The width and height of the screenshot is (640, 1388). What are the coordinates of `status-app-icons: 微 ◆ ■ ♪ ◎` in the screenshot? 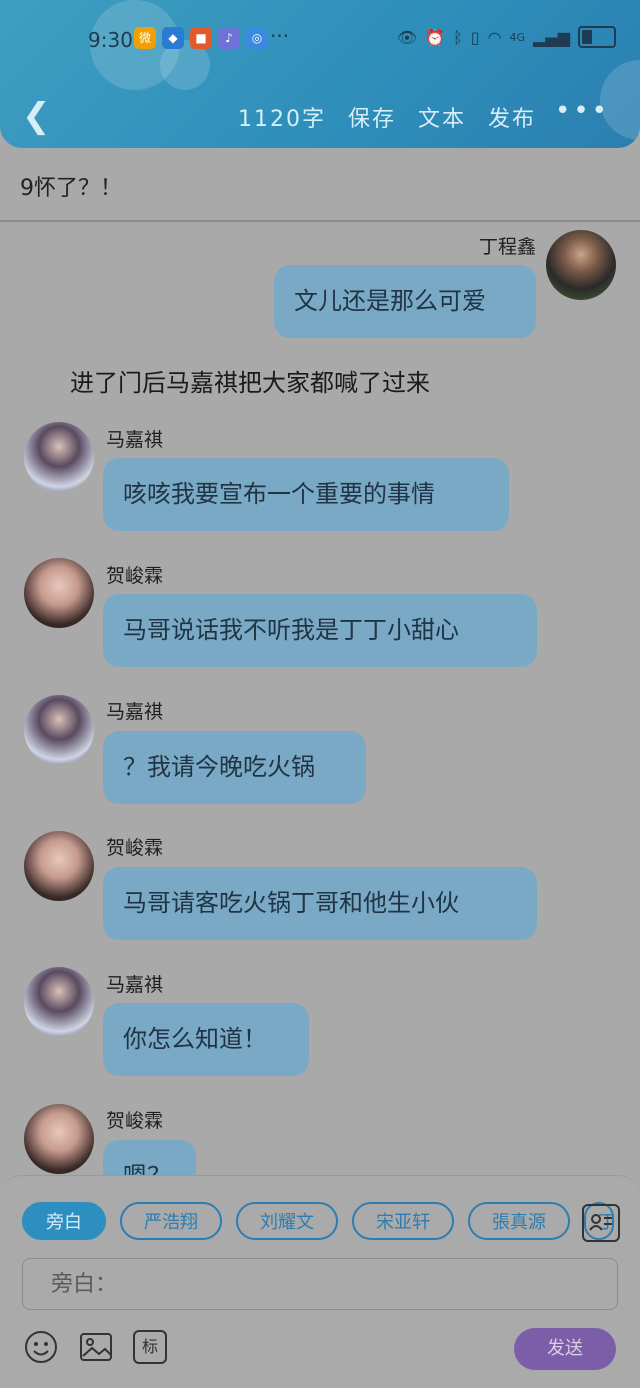 It's located at (201, 38).